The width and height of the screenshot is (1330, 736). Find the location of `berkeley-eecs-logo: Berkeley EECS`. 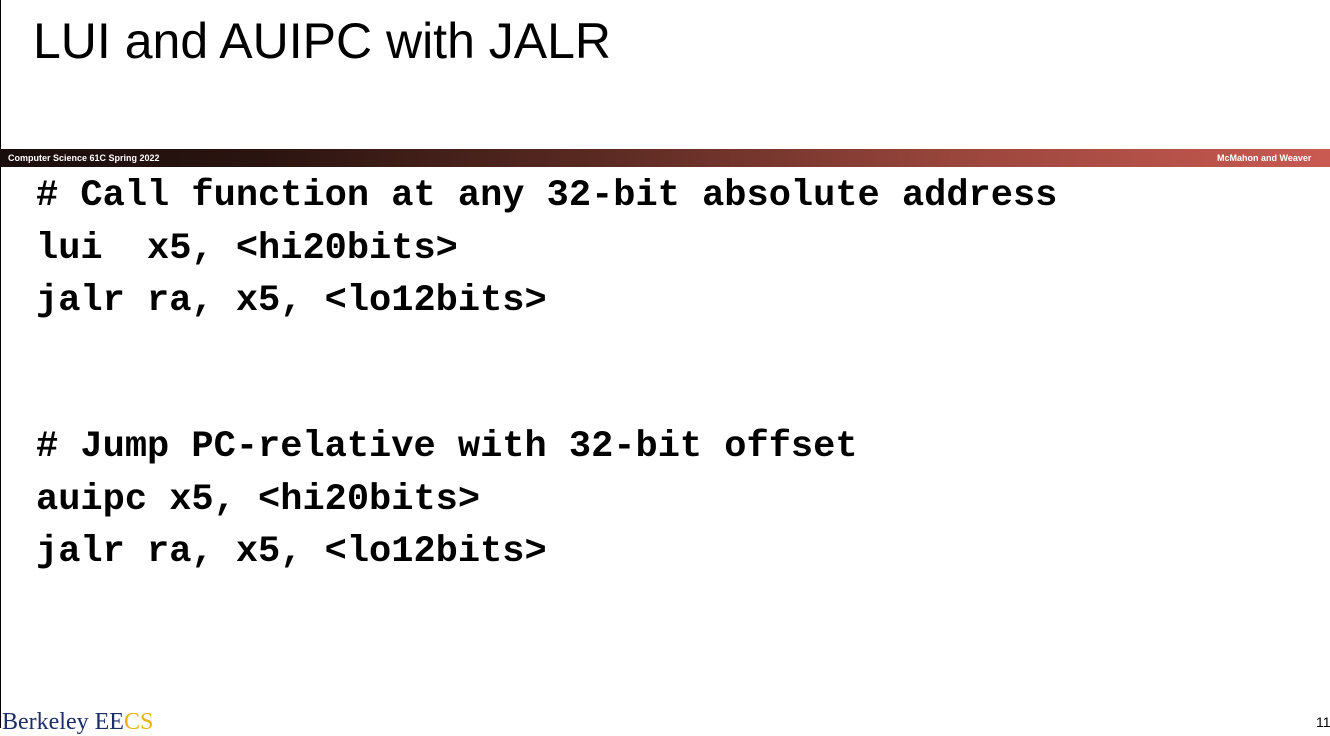

berkeley-eecs-logo: Berkeley EECS is located at coordinates (77, 722).